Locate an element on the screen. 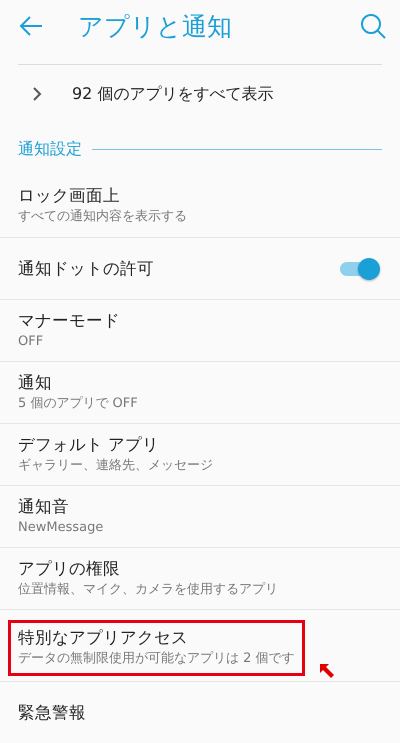  item-subtitle: ギャラリー、連絡先、メッセージ is located at coordinates (116, 465).